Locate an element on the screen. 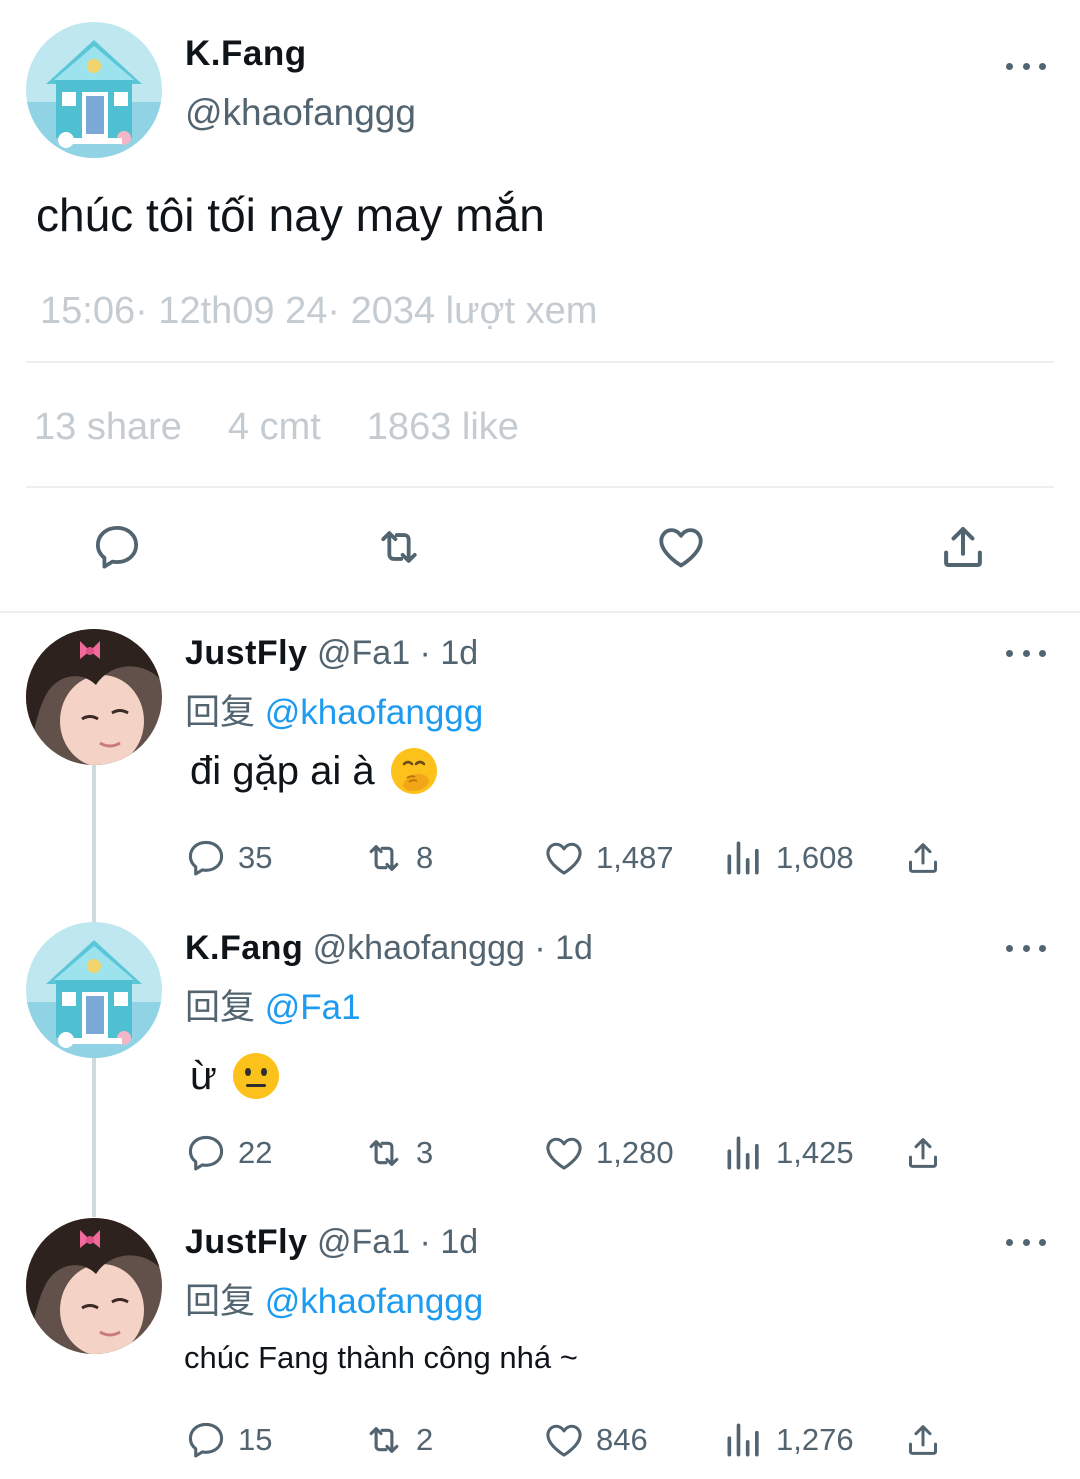 The width and height of the screenshot is (1080, 1479). reply-count-value: 15 is located at coordinates (255, 1439).